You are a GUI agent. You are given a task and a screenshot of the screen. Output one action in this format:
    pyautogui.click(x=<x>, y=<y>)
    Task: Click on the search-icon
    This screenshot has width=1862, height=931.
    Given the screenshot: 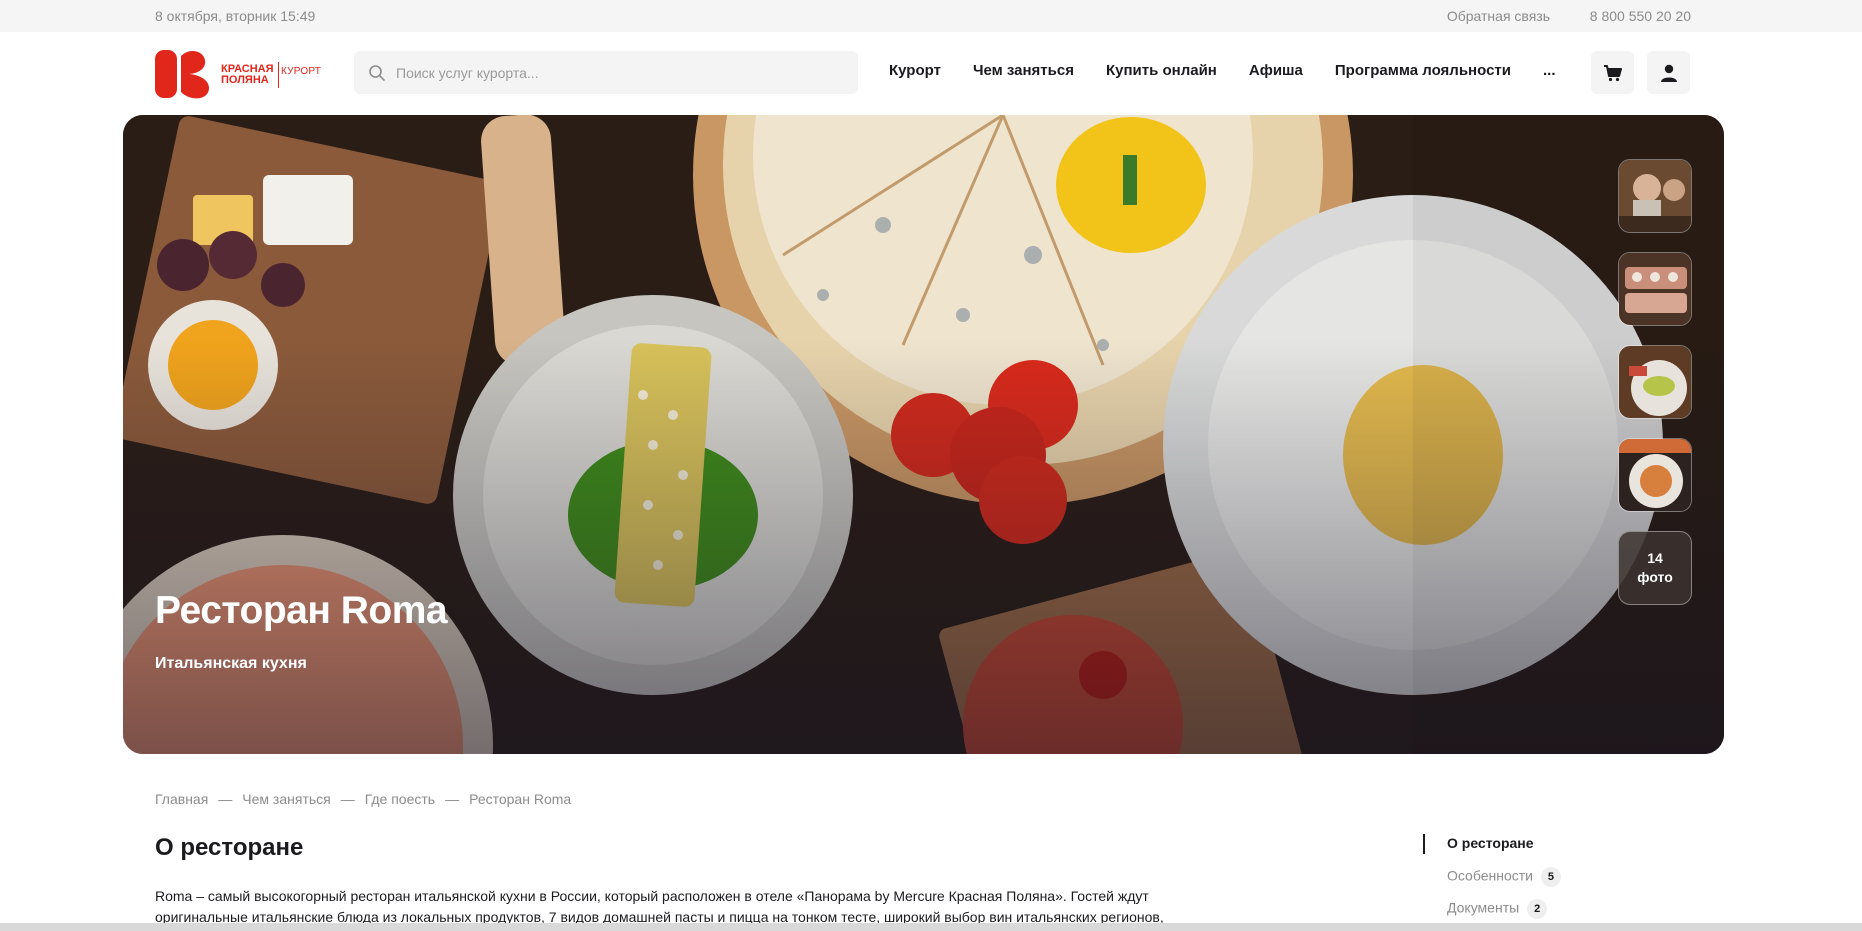 What is the action you would take?
    pyautogui.click(x=377, y=73)
    